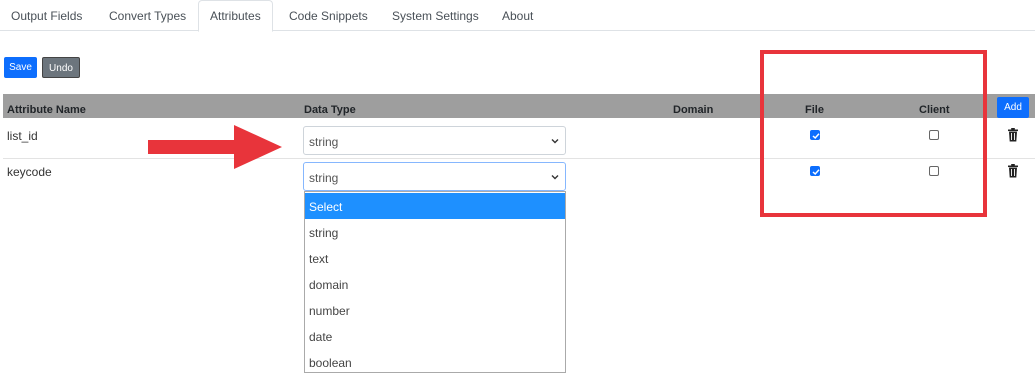 This screenshot has height=373, width=1035. I want to click on attribute-name-cell: keycode, so click(29, 172).